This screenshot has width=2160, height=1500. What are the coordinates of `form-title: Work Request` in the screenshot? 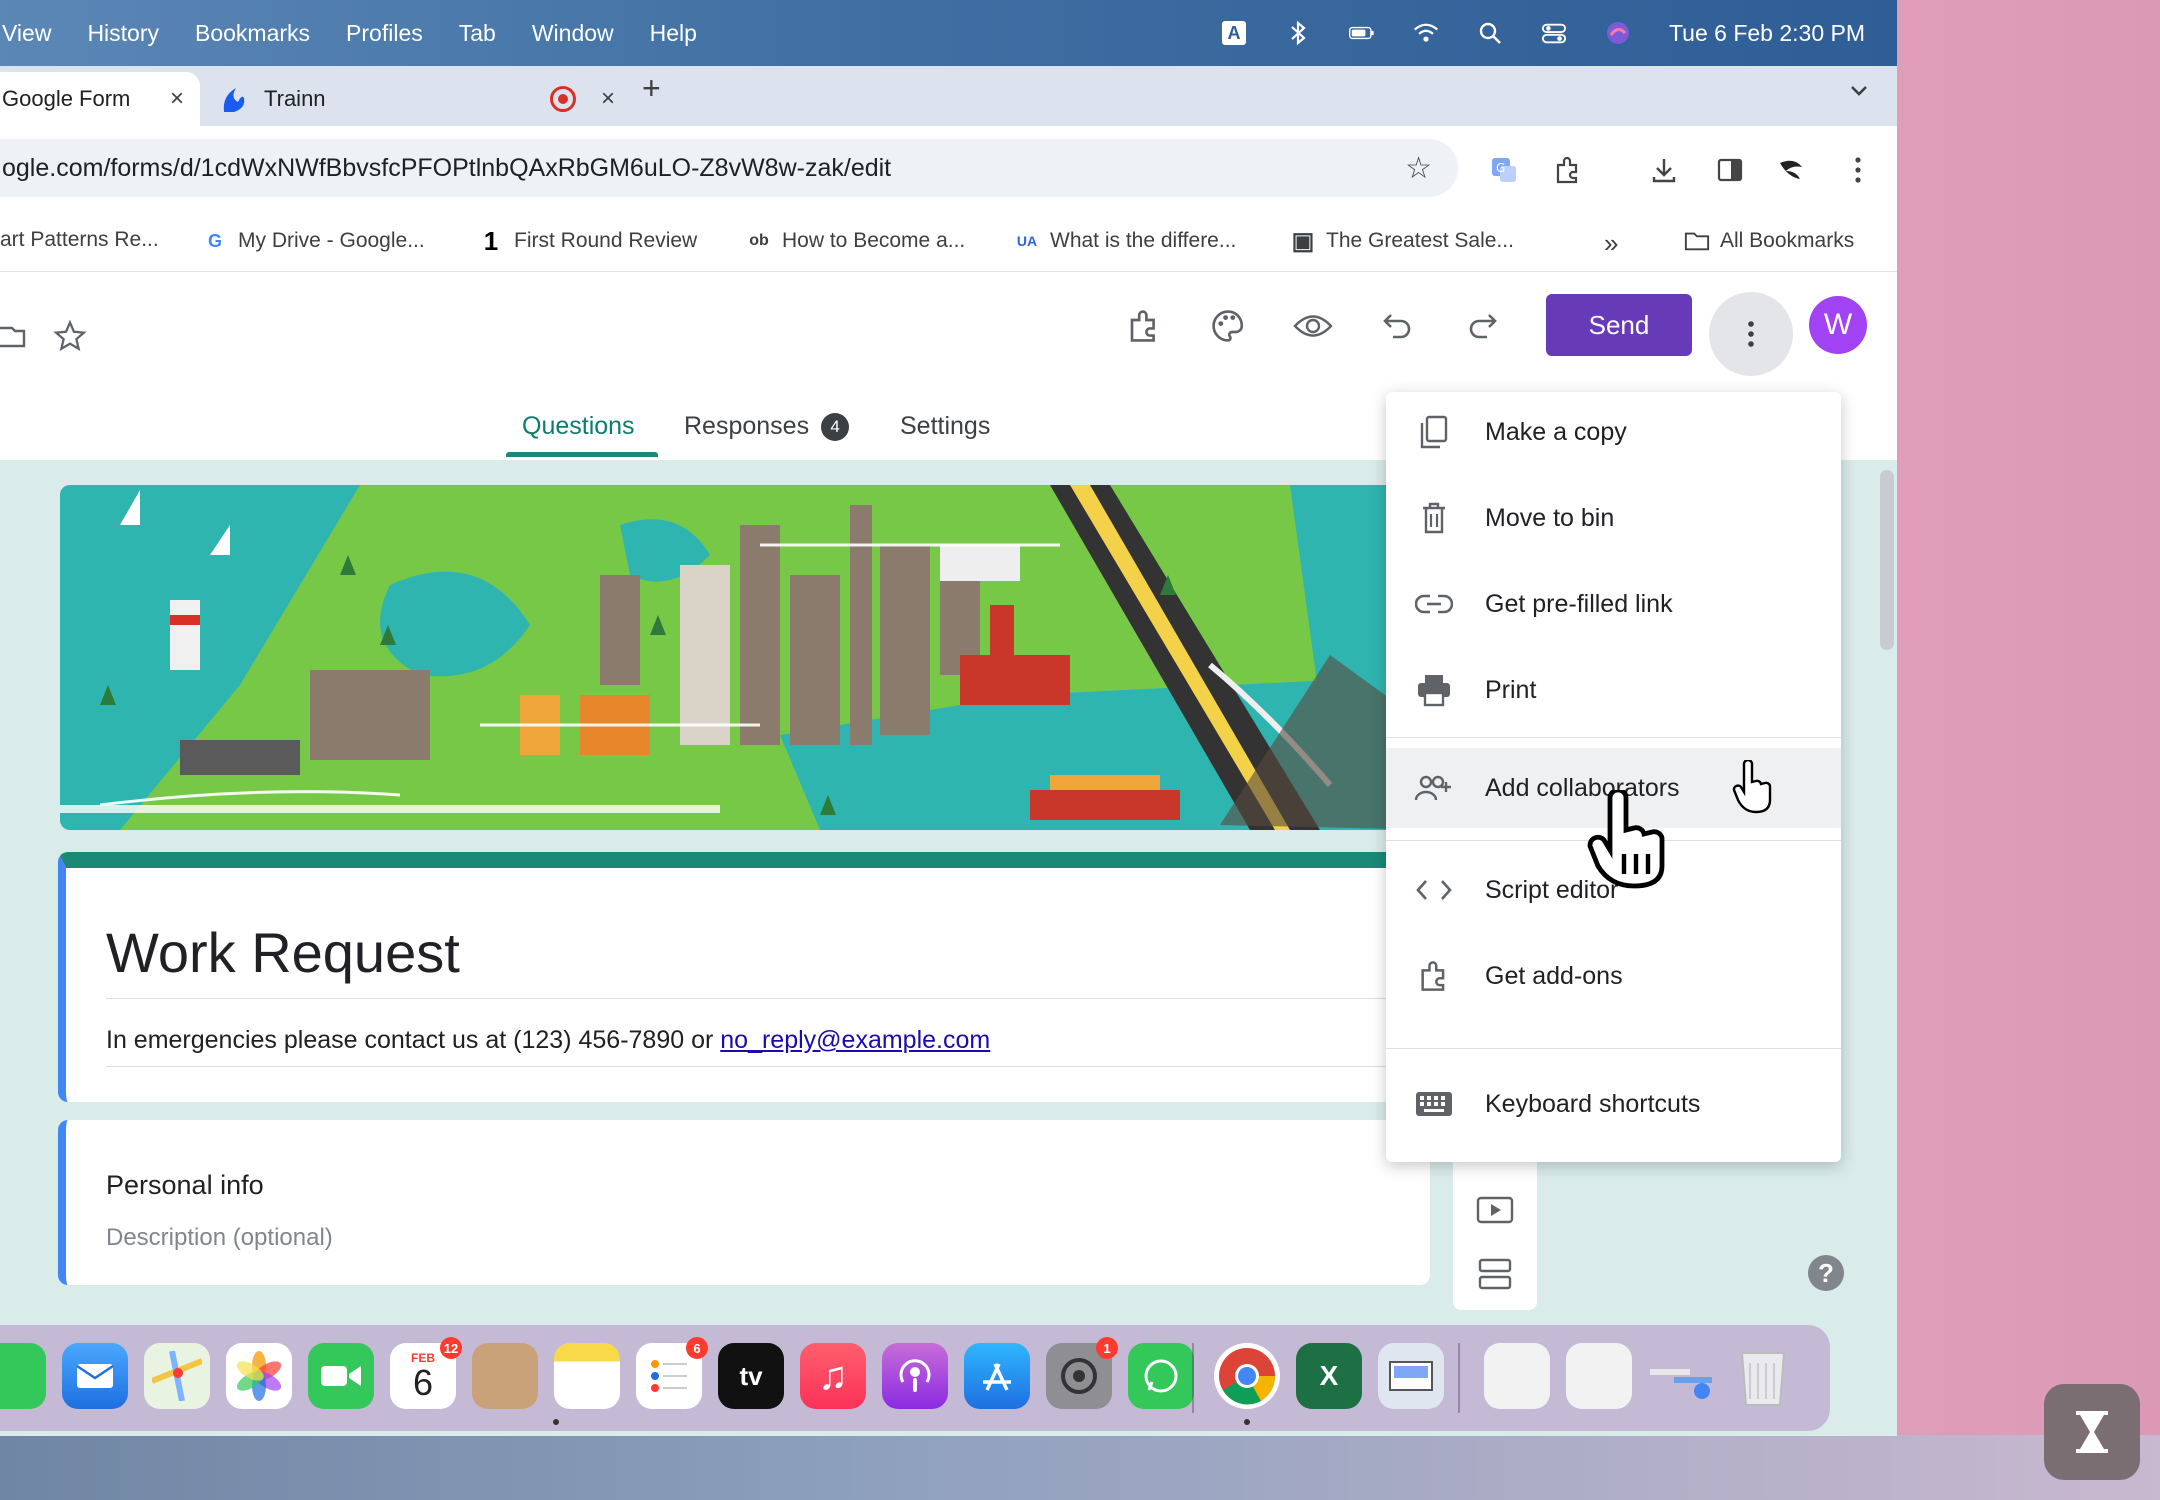 It's located at (283, 952).